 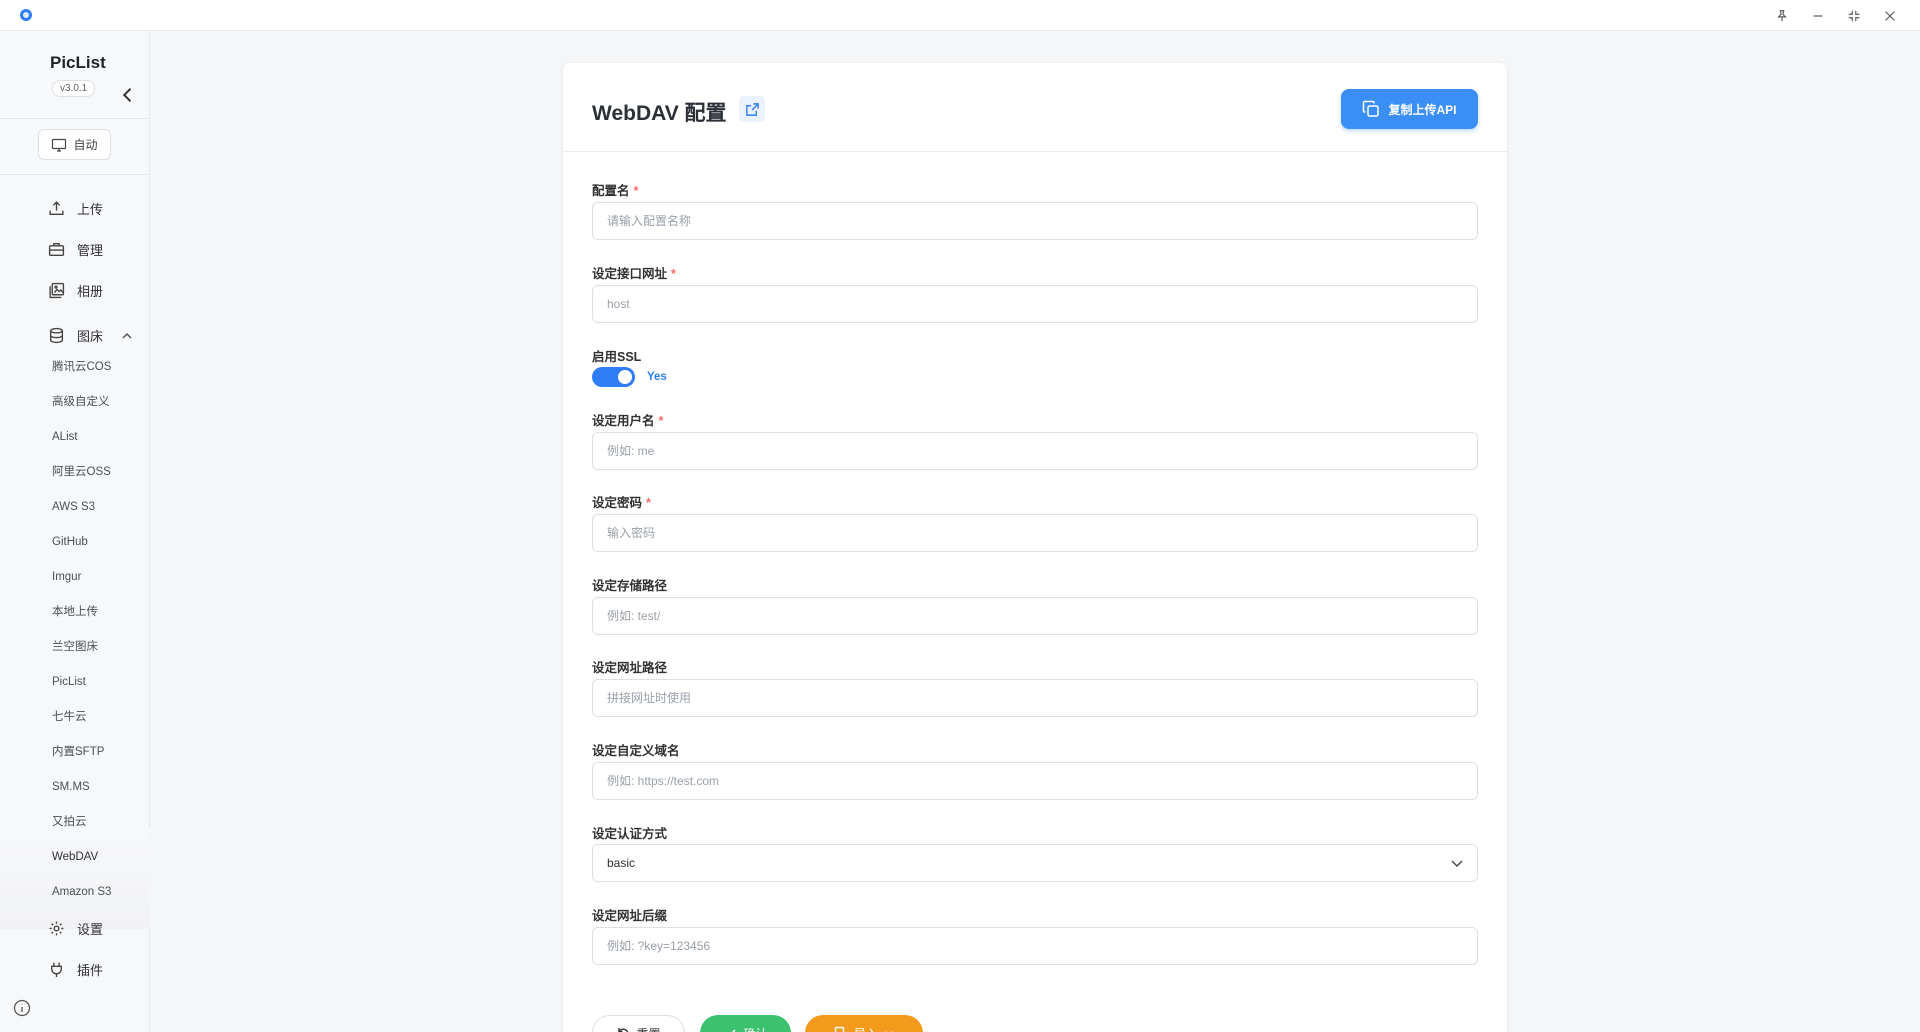 What do you see at coordinates (57, 290) in the screenshot?
I see `gallery-icon` at bounding box center [57, 290].